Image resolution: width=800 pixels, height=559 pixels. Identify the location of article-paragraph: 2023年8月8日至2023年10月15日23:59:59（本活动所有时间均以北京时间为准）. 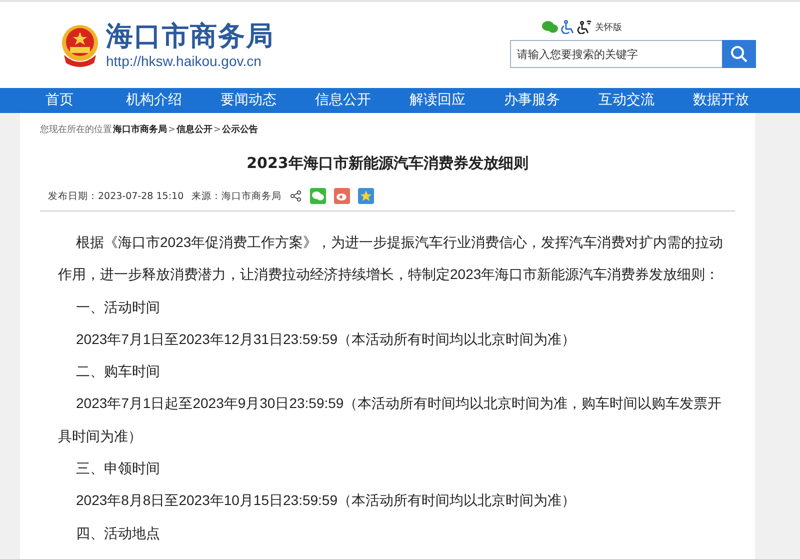
(326, 500).